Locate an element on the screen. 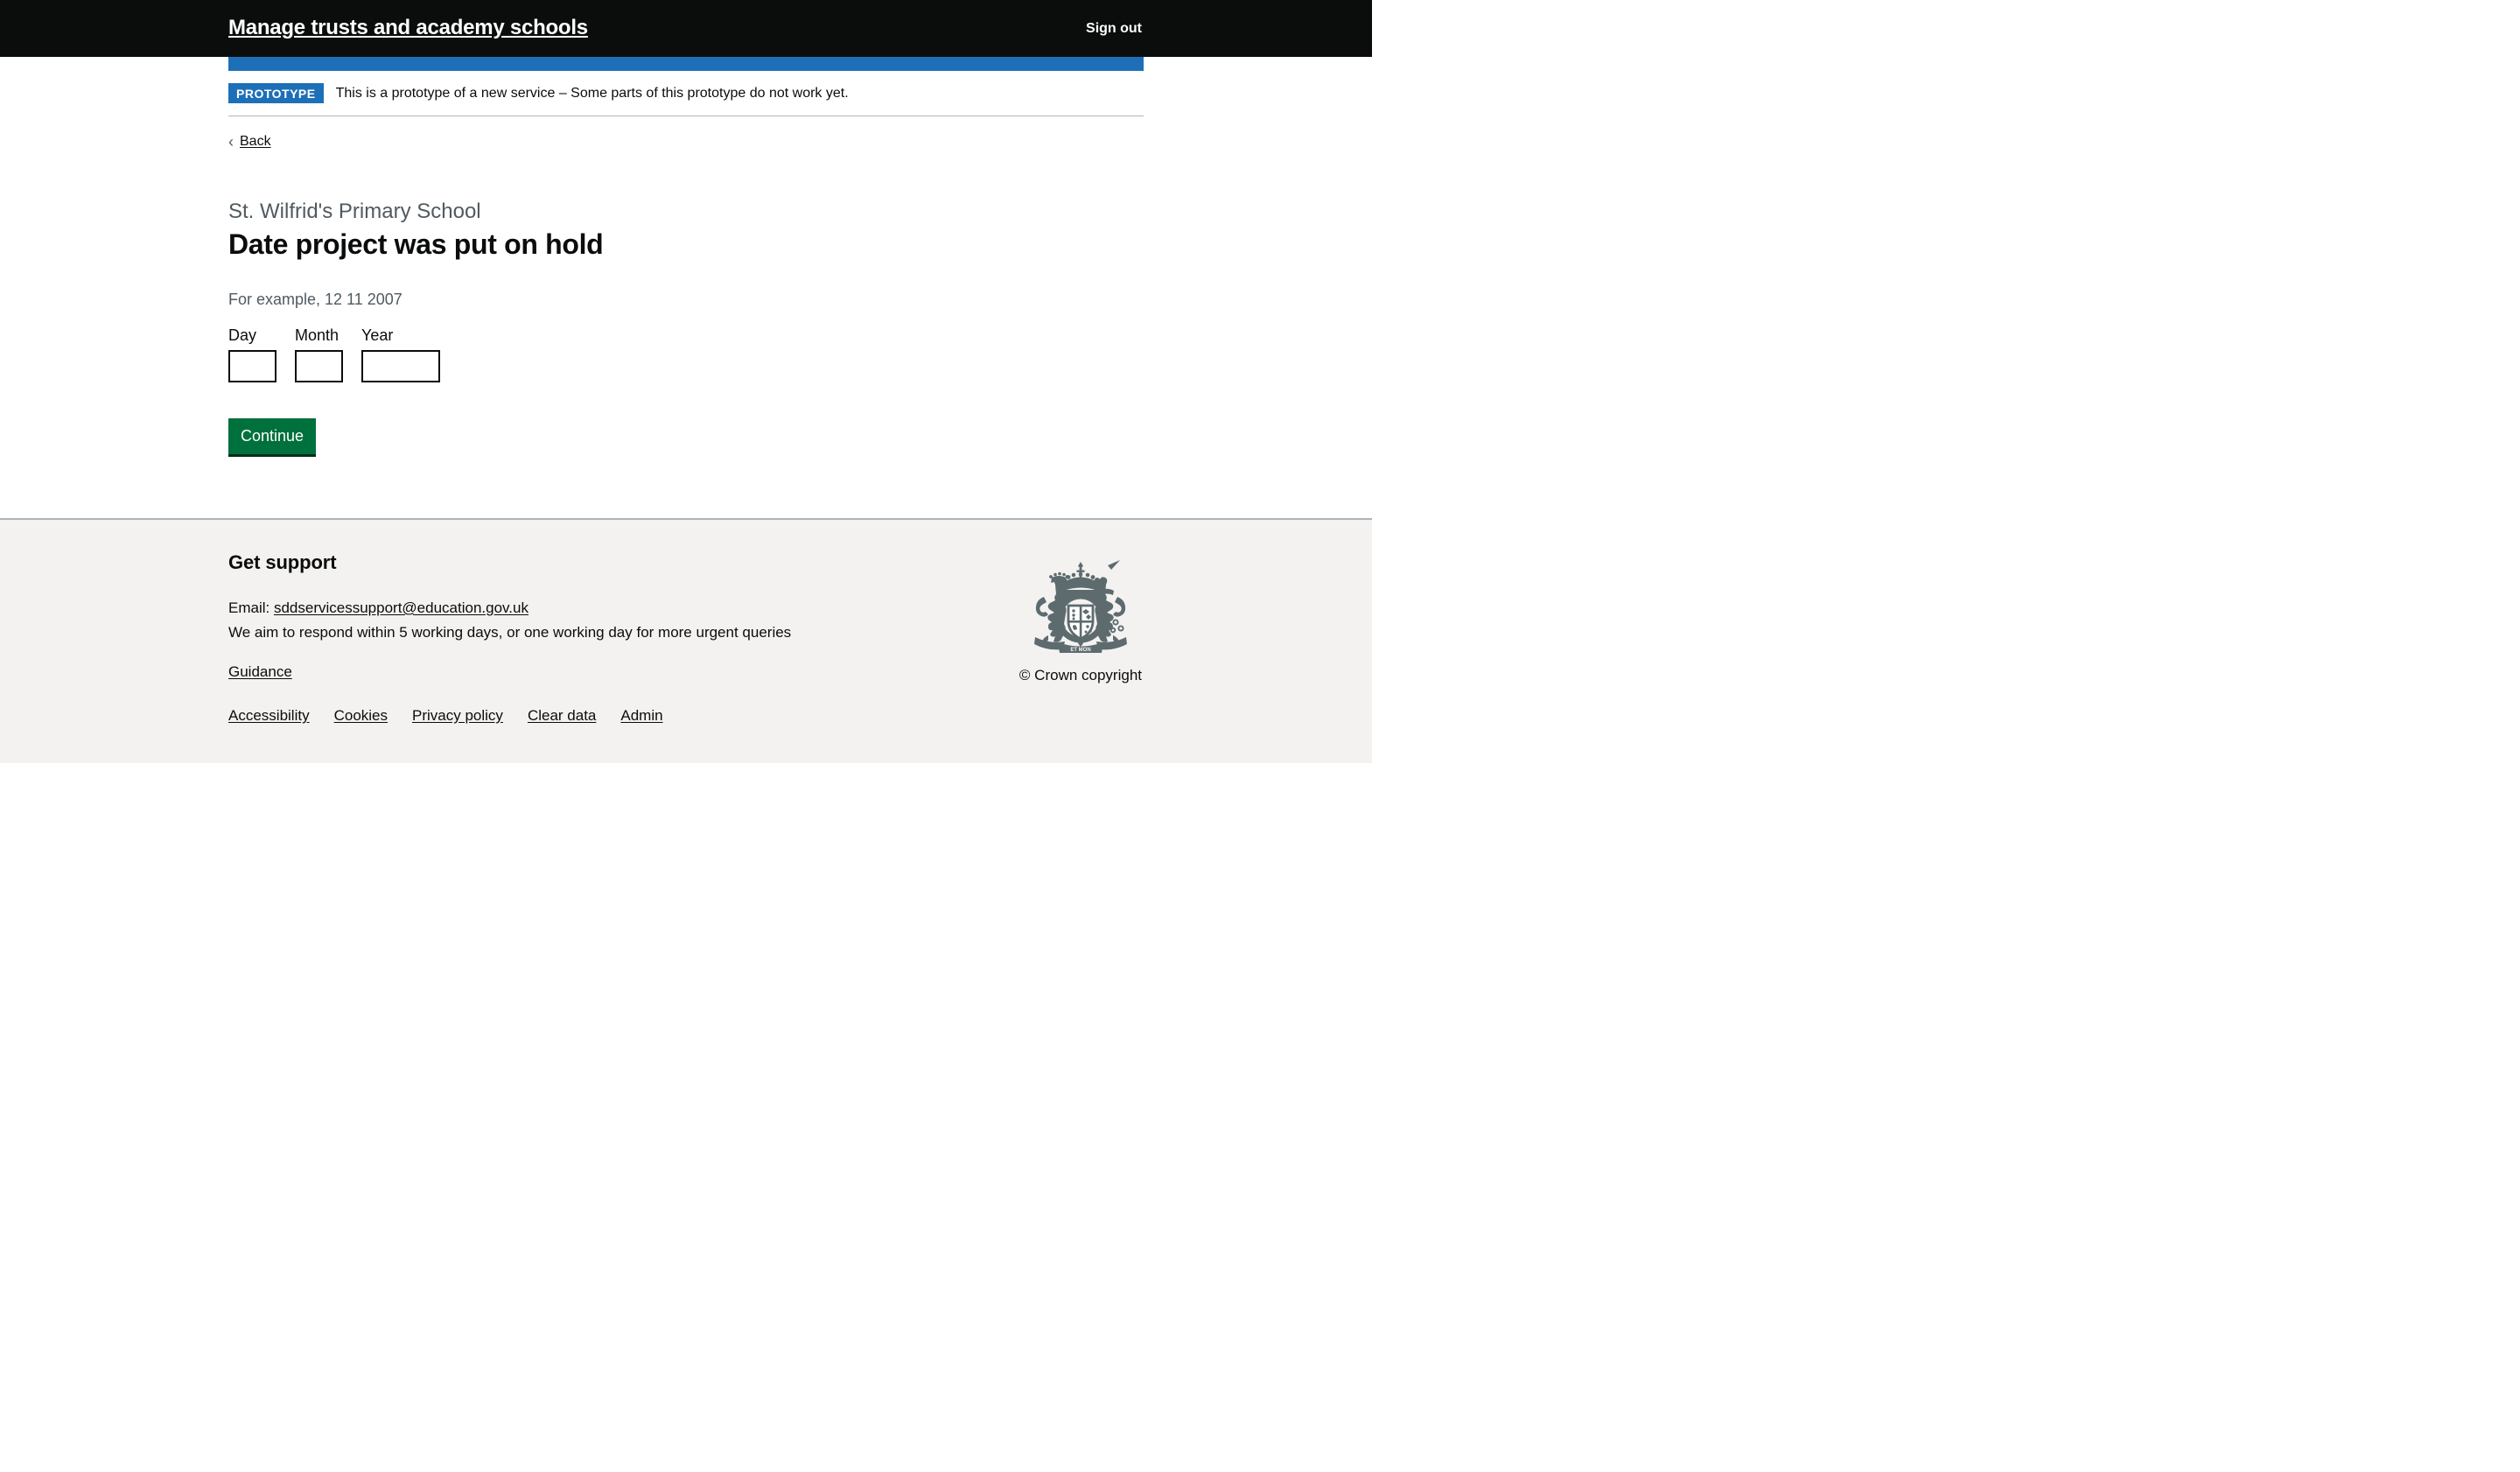 The image size is (2520, 1472). svg-text: ET MON is located at coordinates (1080, 650).